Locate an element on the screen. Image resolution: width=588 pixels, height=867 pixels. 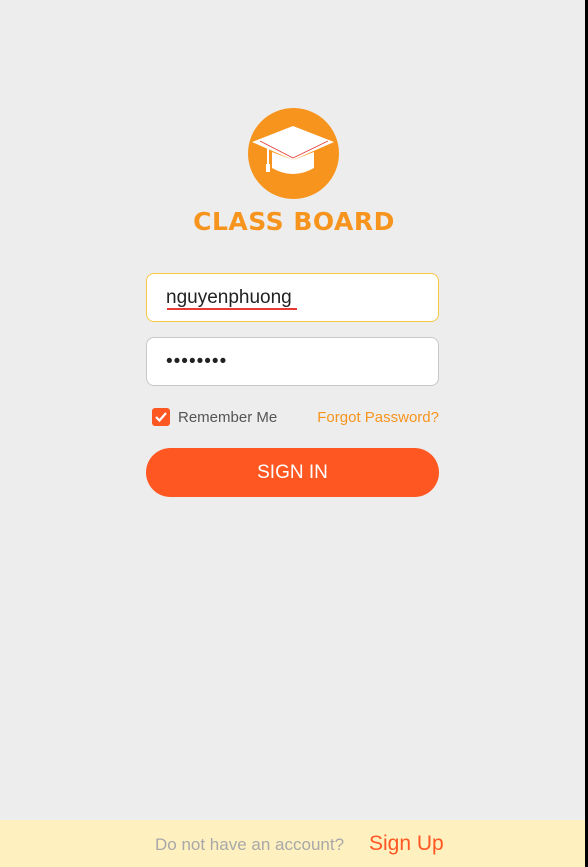
footer-bar: Do not have an account? Sign Up is located at coordinates (292, 843).